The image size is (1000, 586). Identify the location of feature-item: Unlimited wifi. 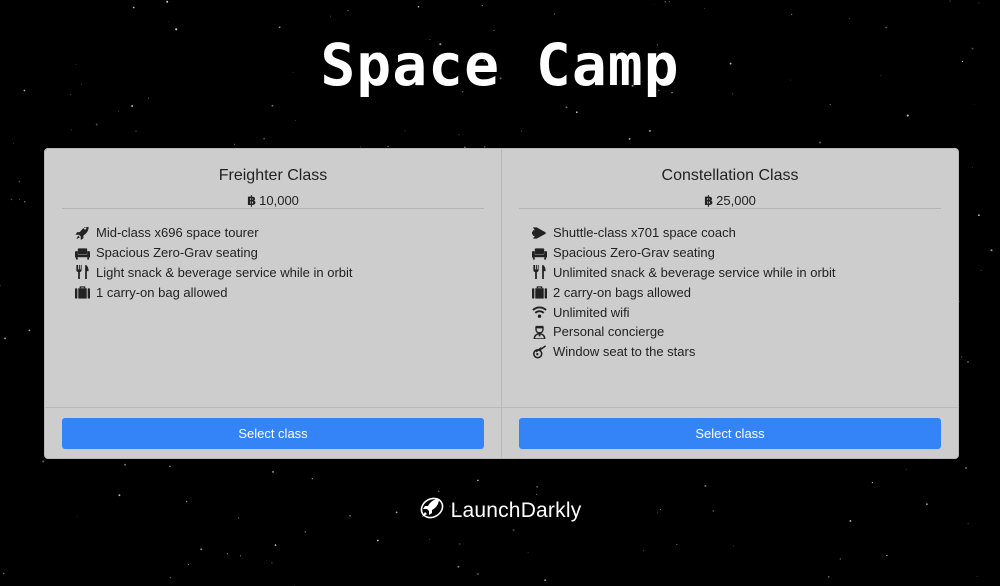
(745, 312).